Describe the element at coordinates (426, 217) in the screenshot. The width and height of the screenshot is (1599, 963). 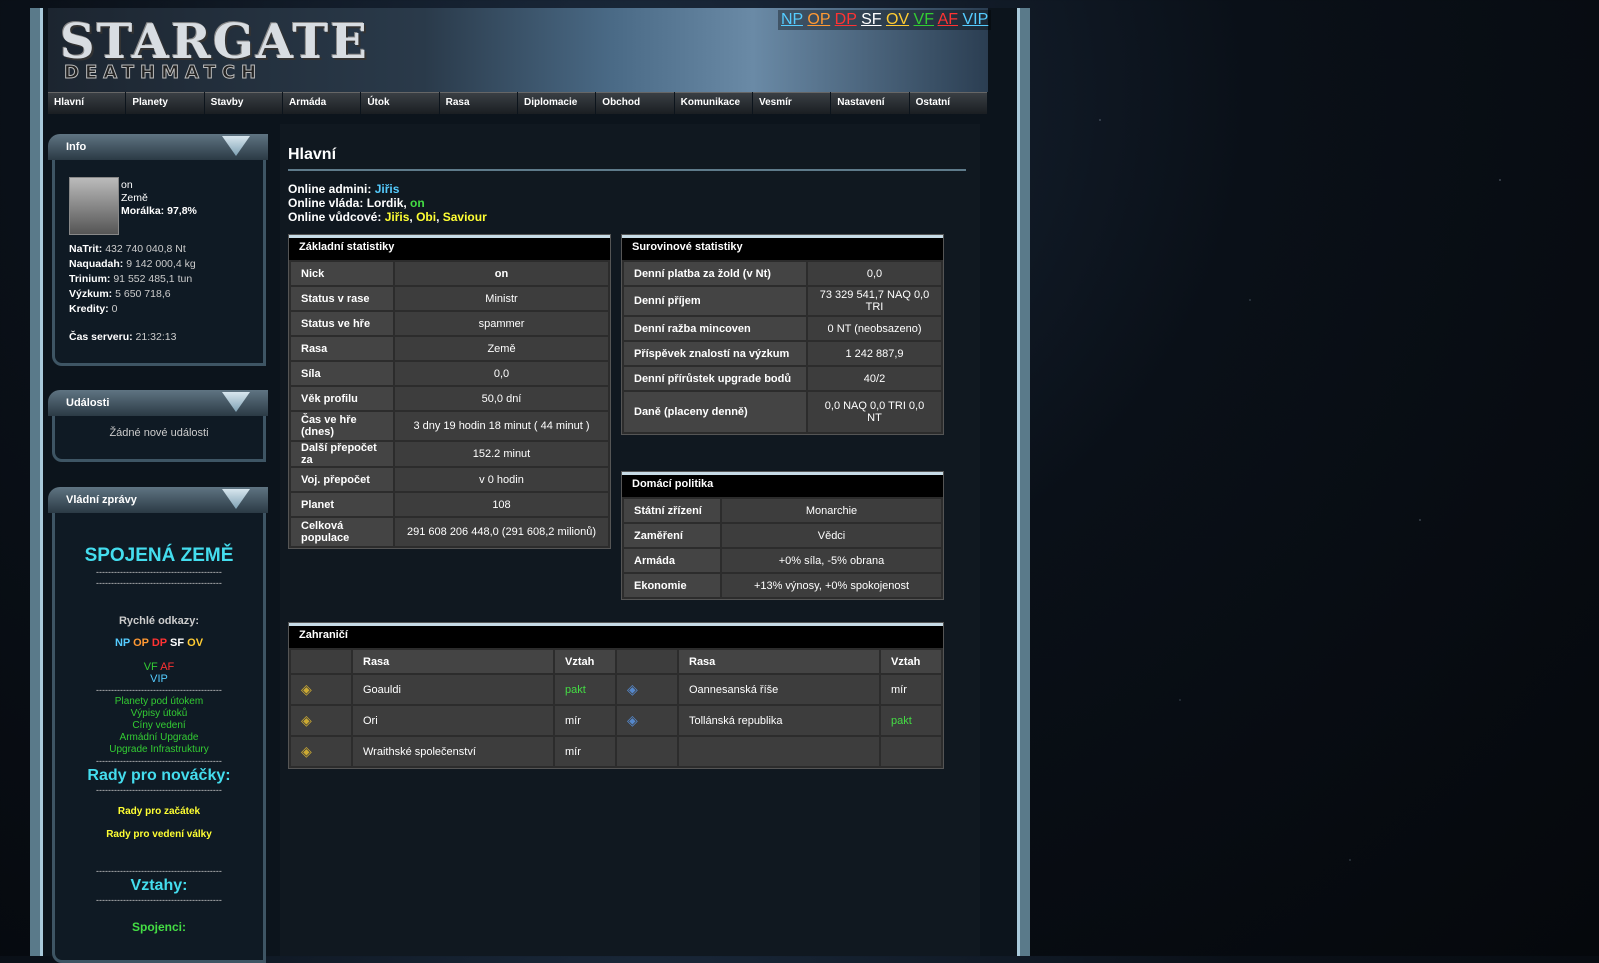
I see `leader-link: Obi` at that location.